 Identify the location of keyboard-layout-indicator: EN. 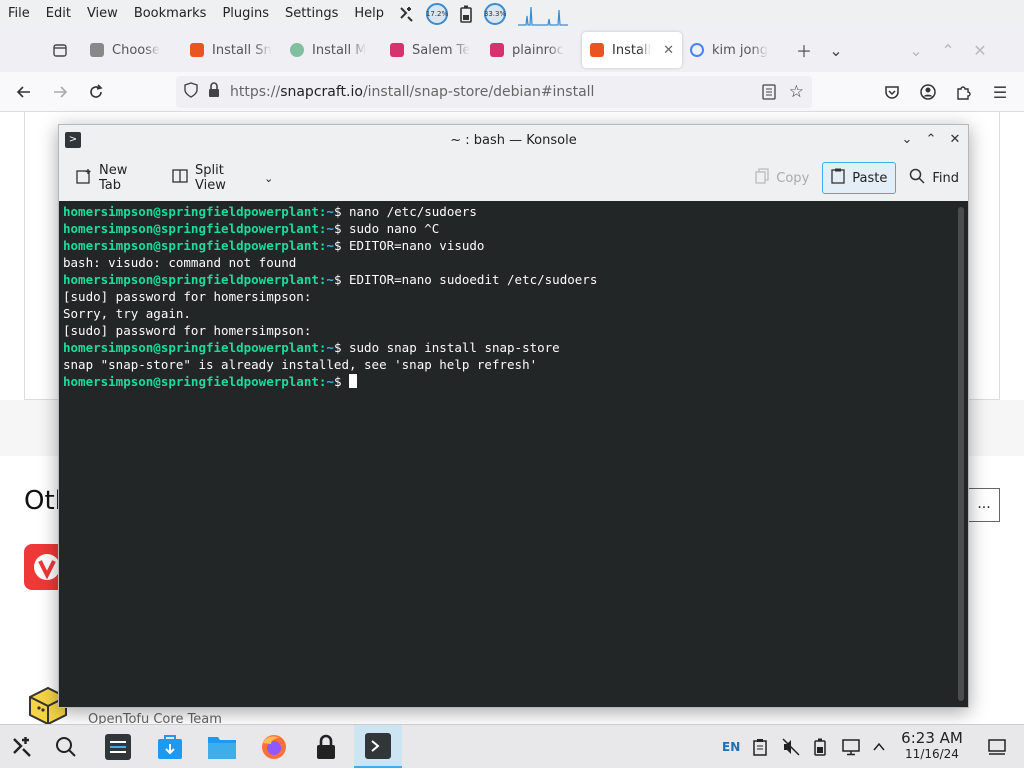
(731, 746).